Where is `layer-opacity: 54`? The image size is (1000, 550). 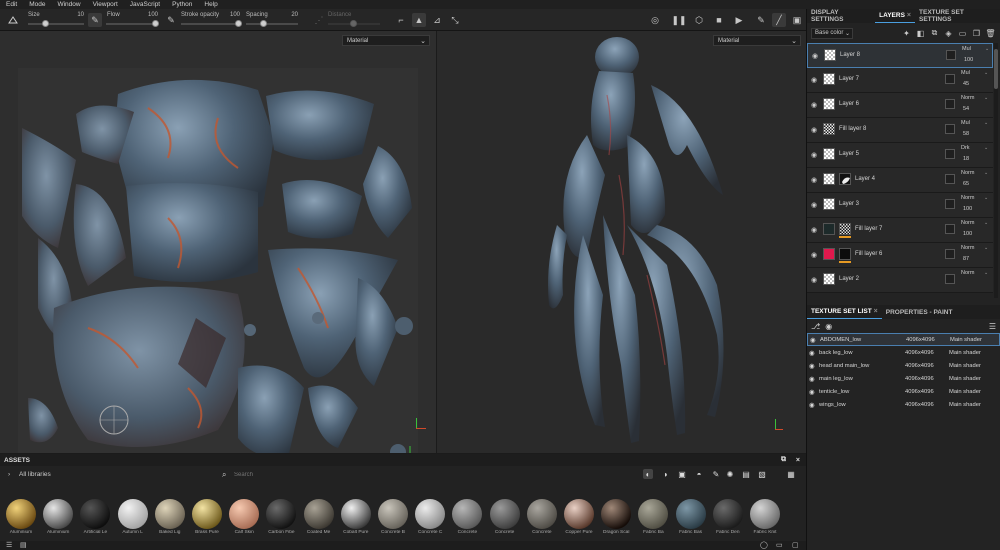
layer-opacity: 54 is located at coordinates (966, 109).